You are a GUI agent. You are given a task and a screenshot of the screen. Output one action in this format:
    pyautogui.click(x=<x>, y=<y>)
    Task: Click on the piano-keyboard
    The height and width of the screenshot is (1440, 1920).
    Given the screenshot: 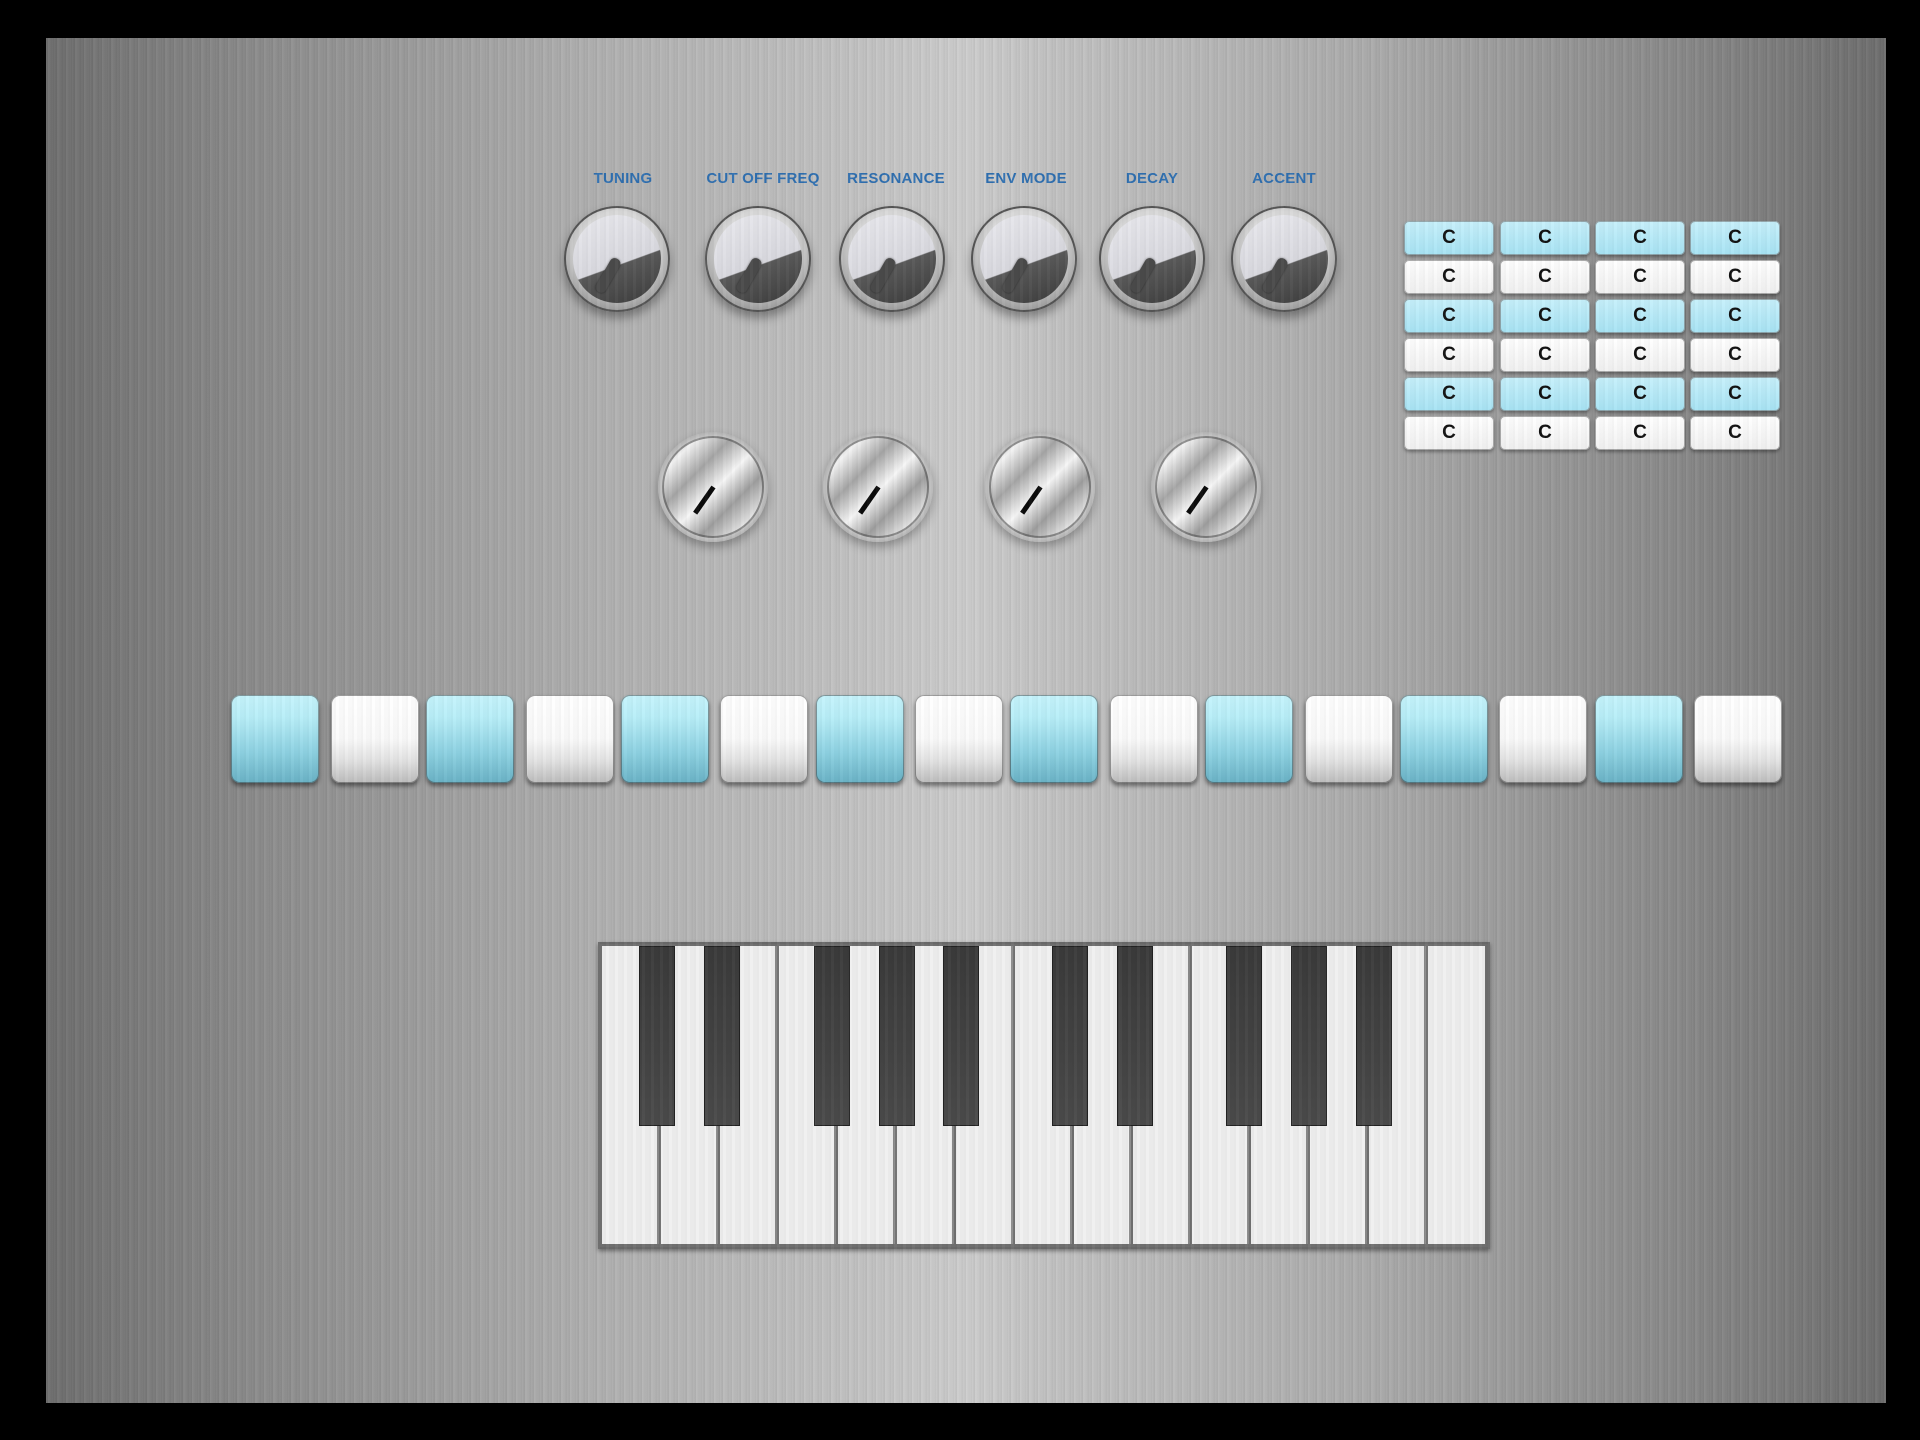 What is the action you would take?
    pyautogui.click(x=1044, y=1095)
    